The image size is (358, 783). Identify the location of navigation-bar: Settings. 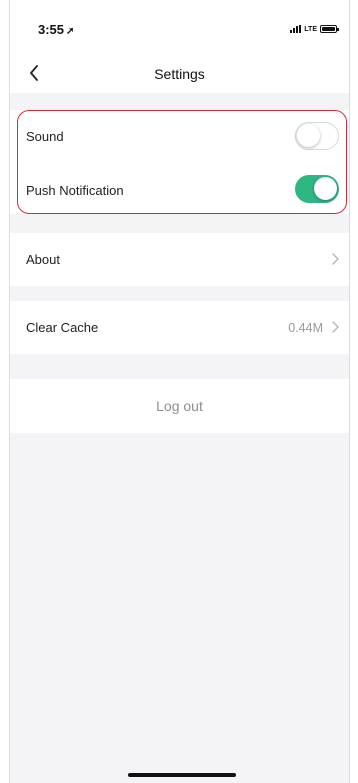
(179, 75).